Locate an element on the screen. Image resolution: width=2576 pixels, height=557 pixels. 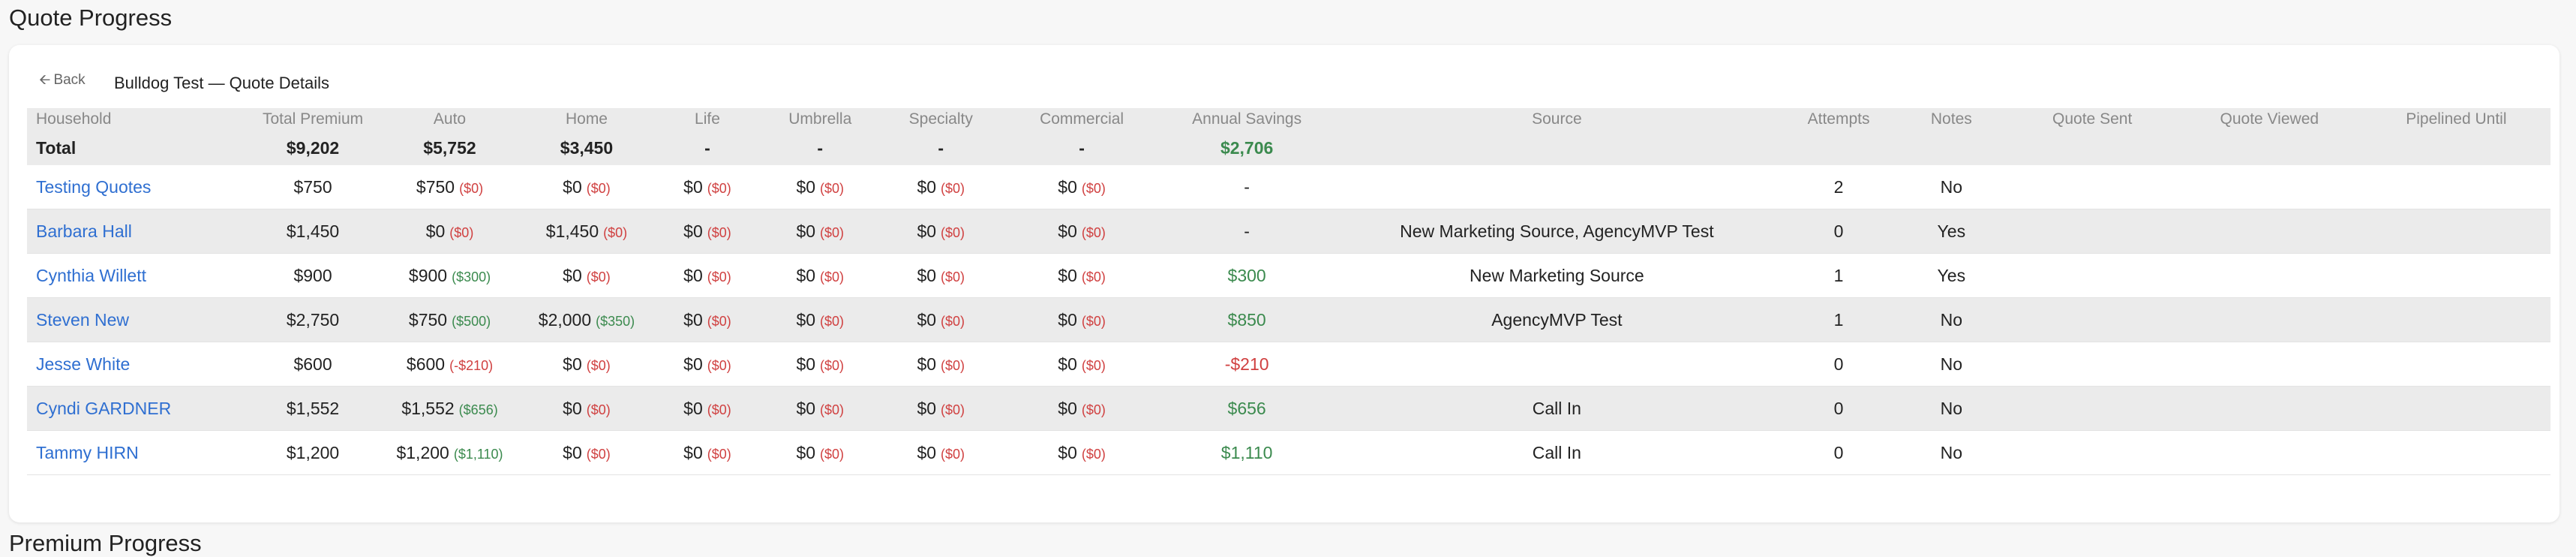
auto-value: $1,552 is located at coordinates (428, 408).